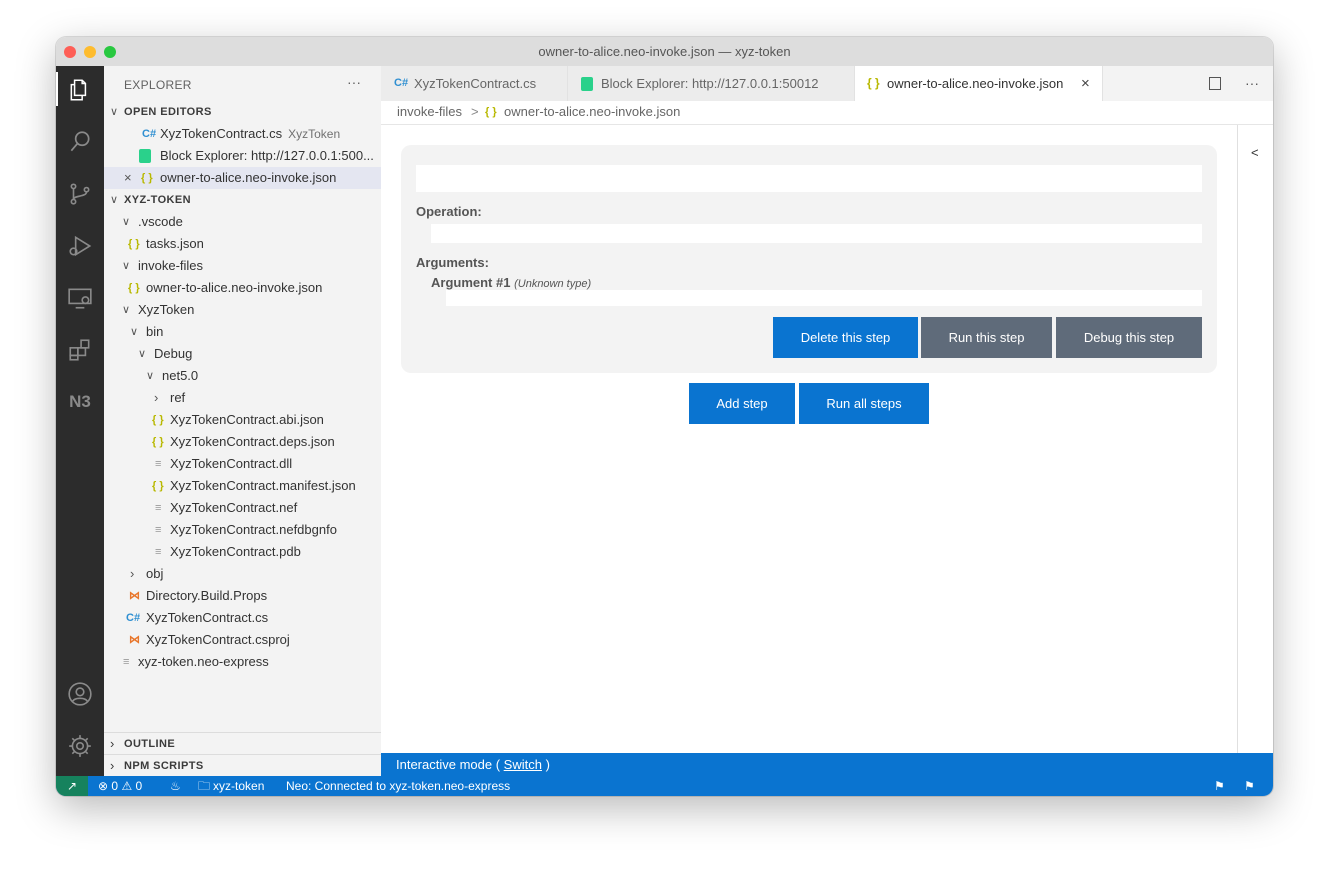 This screenshot has height=870, width=1329. Describe the element at coordinates (242, 530) in the screenshot. I see `tree-file: ≡ XyzTokenContract.nefdbgnfo` at that location.